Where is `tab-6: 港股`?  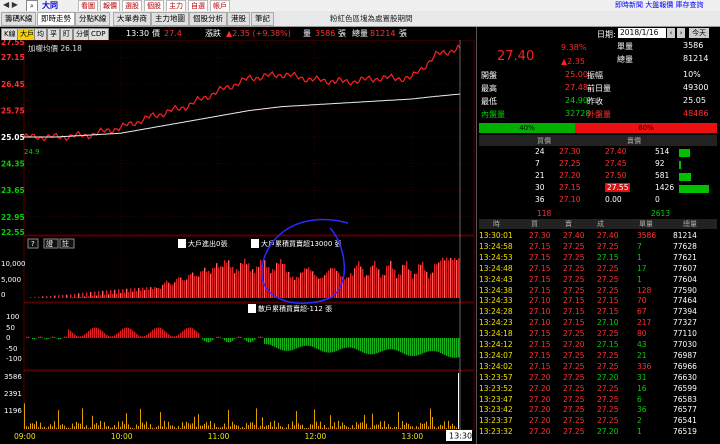
tab-6: 港股 is located at coordinates (238, 19).